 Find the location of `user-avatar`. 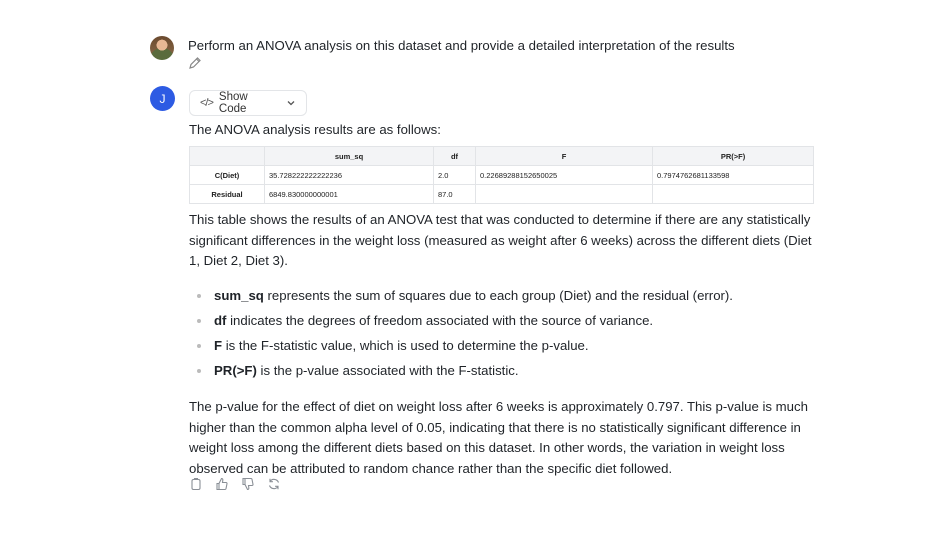

user-avatar is located at coordinates (162, 48).